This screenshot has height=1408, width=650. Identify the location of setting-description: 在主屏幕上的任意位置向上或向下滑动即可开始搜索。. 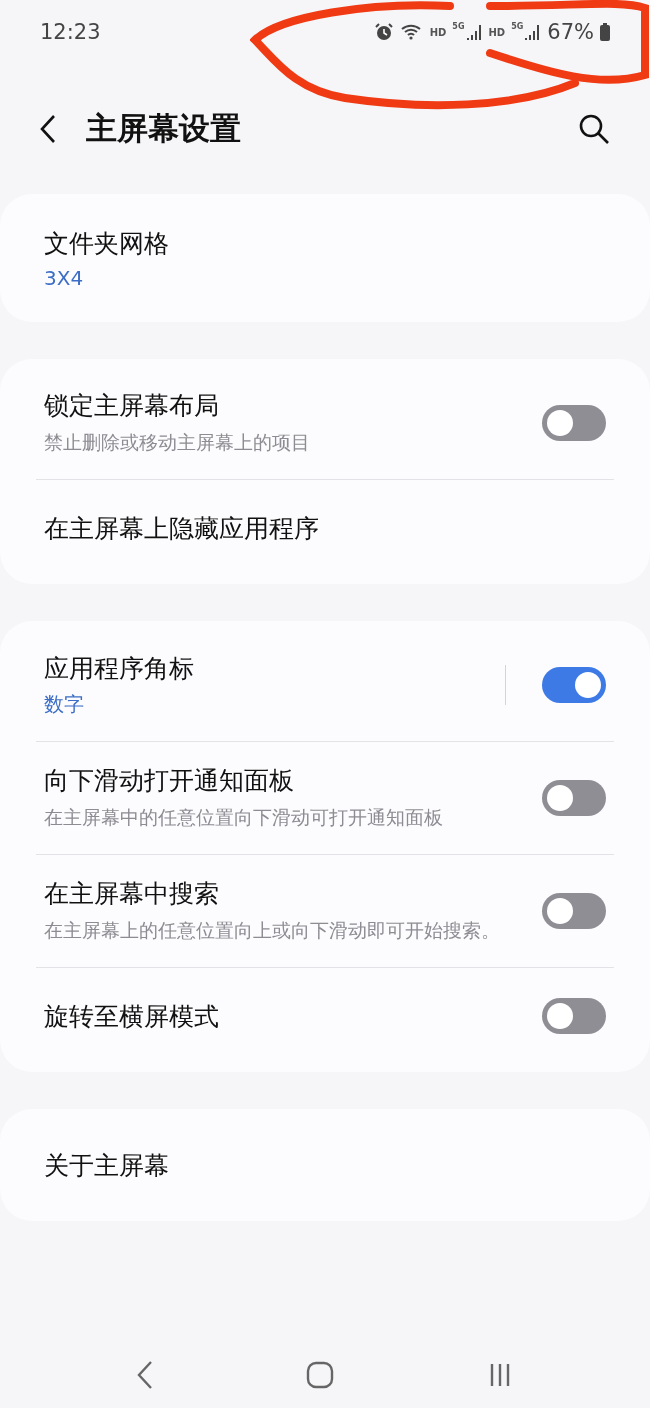
(272, 930).